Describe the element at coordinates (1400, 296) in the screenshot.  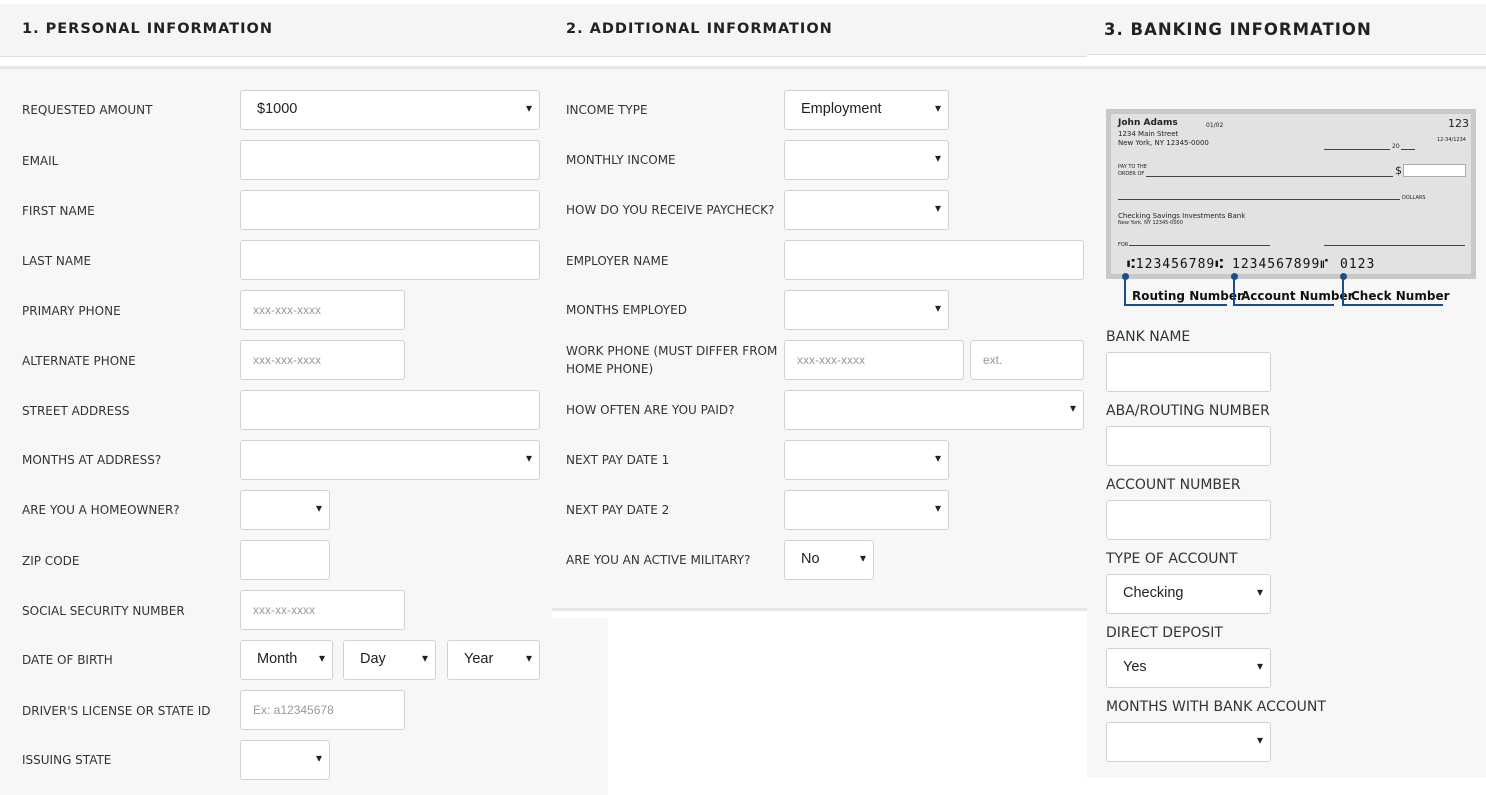
I see `check-number-caption: Check Number` at that location.